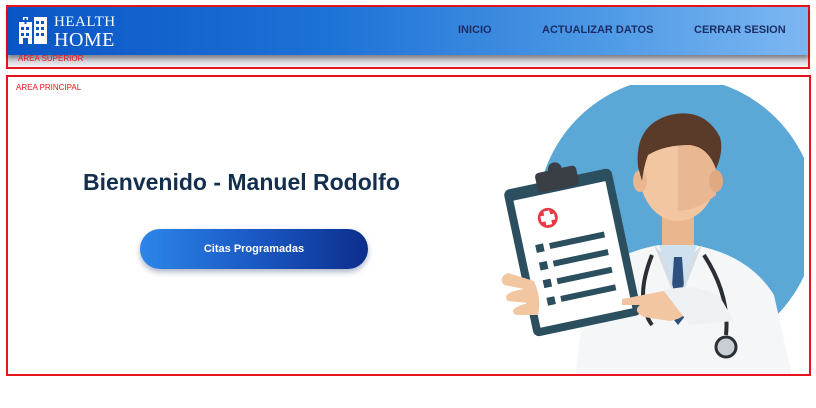 The image size is (816, 408). What do you see at coordinates (241, 182) in the screenshot?
I see `welcome-heading: Bienvenido - Manuel Rodolfo` at bounding box center [241, 182].